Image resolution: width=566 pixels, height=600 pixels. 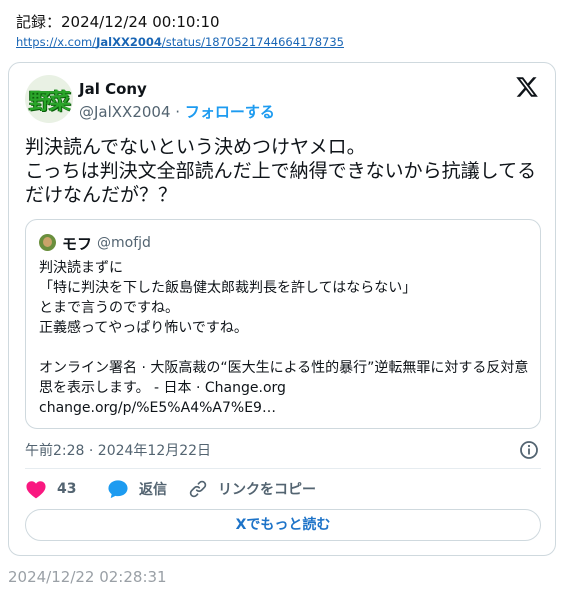 I want to click on like-count: 43, so click(x=67, y=489).